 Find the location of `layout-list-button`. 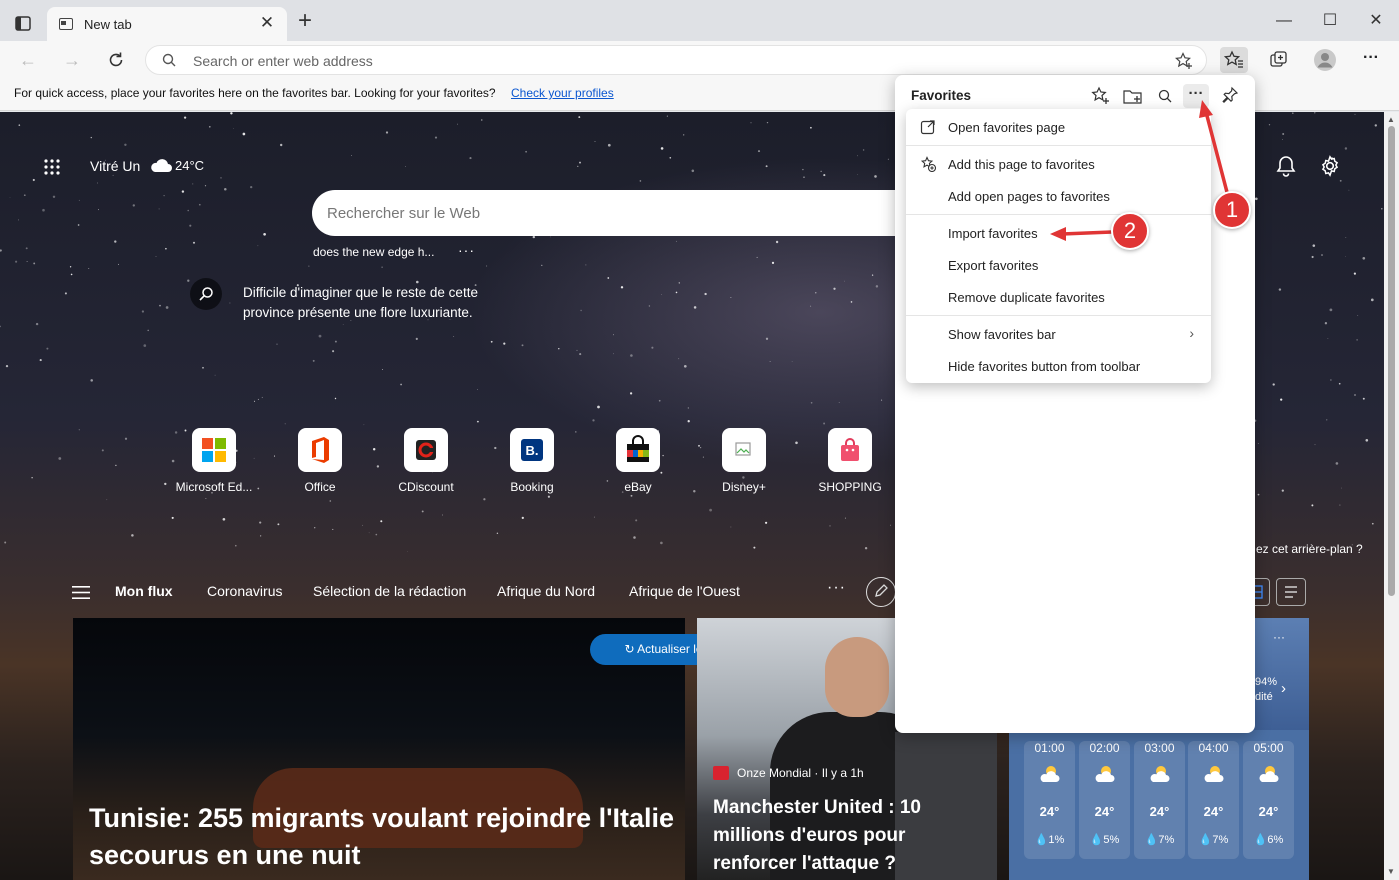

layout-list-button is located at coordinates (1291, 592).